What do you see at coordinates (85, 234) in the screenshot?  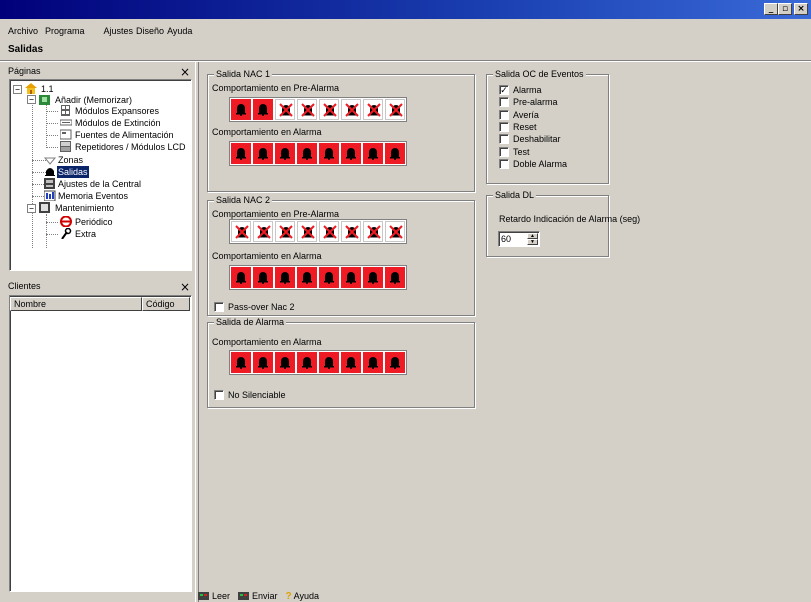 I see `tree-item-extra: Extra` at bounding box center [85, 234].